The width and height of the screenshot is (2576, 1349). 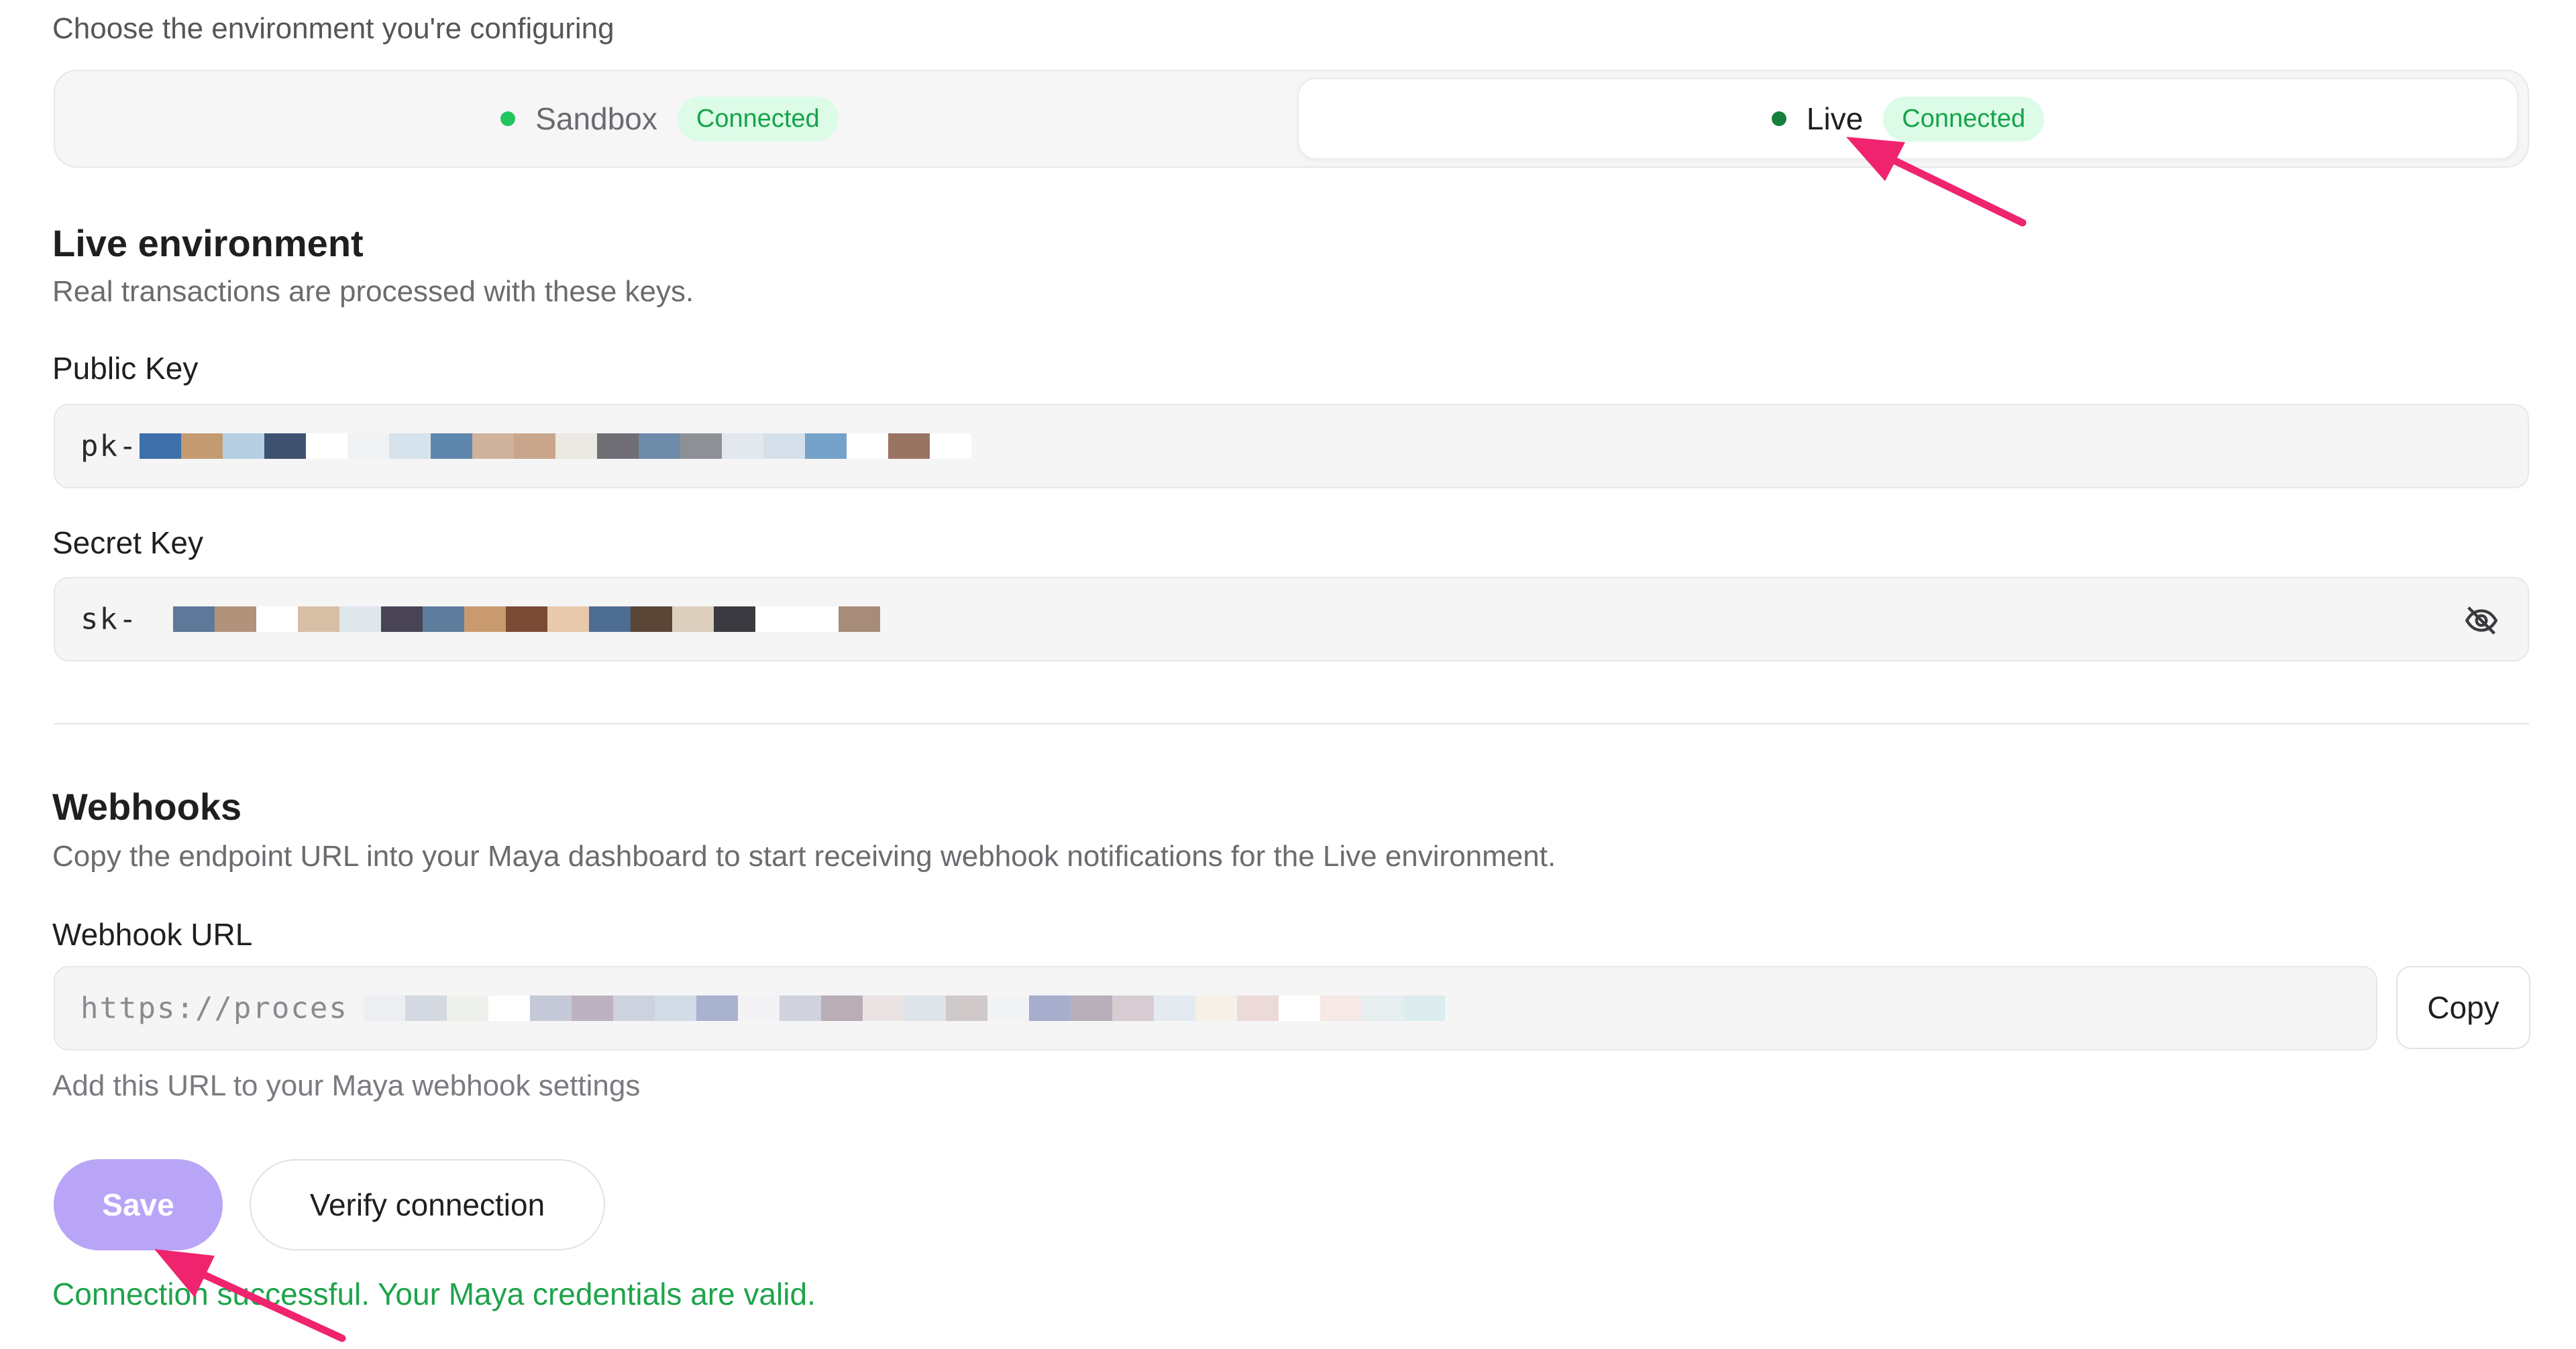 I want to click on env-option-sandbox: Sandbox Connected, so click(x=669, y=119).